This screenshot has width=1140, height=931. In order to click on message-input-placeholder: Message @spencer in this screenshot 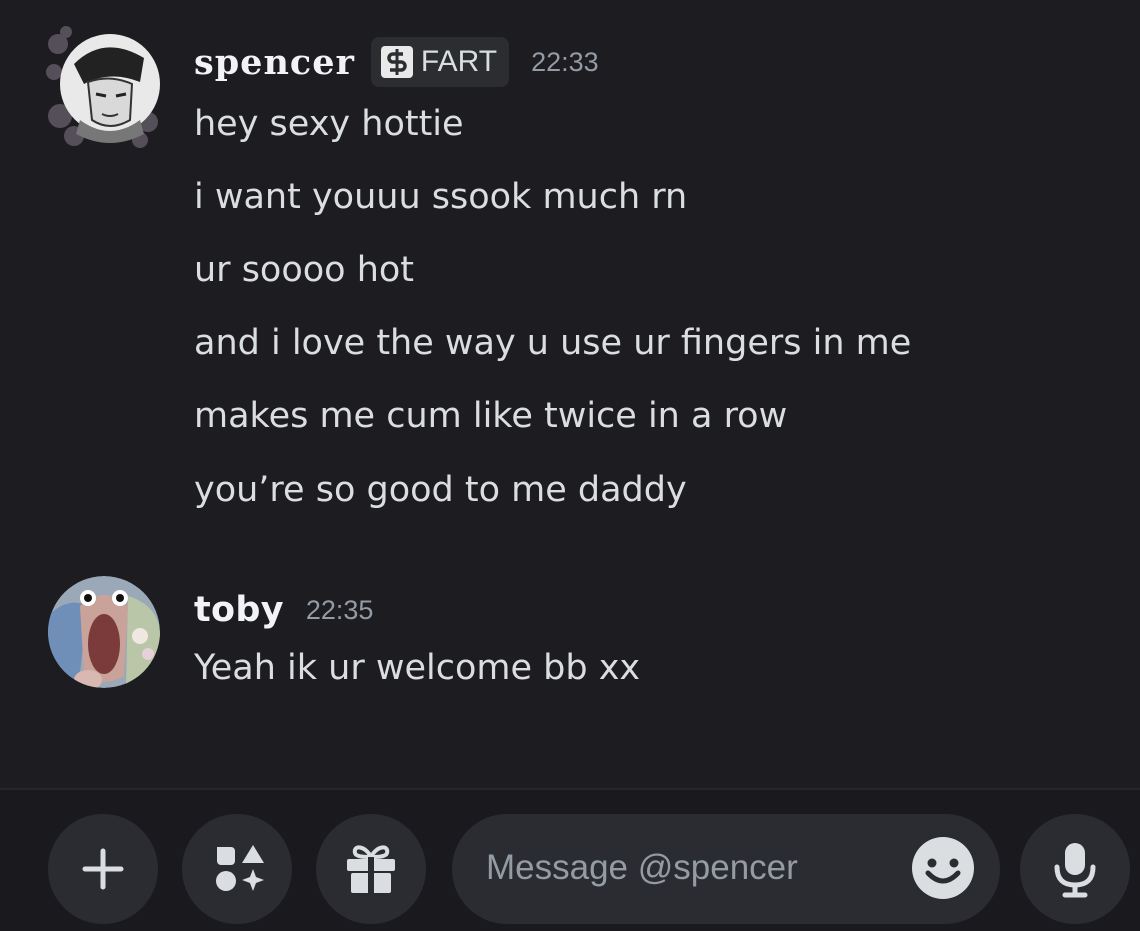, I will do `click(642, 867)`.